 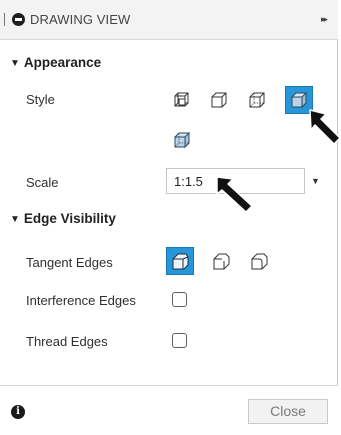 I want to click on scale-dropdown-arrow-icon: ▼, so click(x=315, y=181).